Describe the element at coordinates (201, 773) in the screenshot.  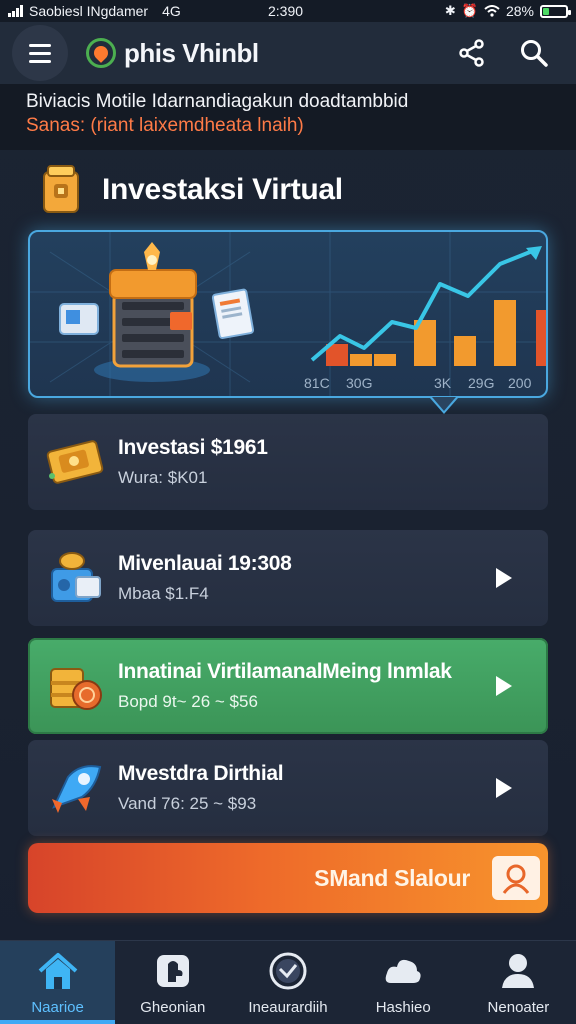
I see `card-title: Mvestdra Dirthial` at that location.